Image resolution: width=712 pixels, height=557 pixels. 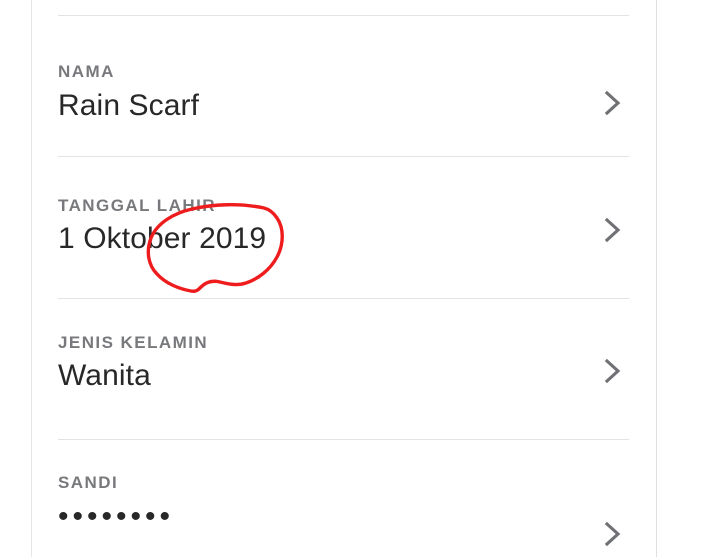 I want to click on row-value: Wanita, so click(x=104, y=375).